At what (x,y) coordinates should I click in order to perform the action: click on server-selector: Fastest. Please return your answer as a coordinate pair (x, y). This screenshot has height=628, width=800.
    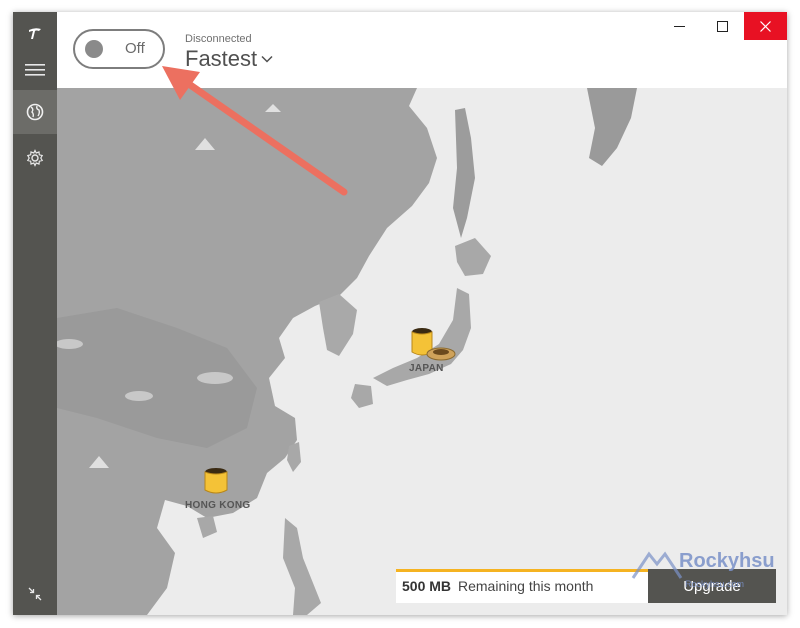
    Looking at the image, I should click on (229, 59).